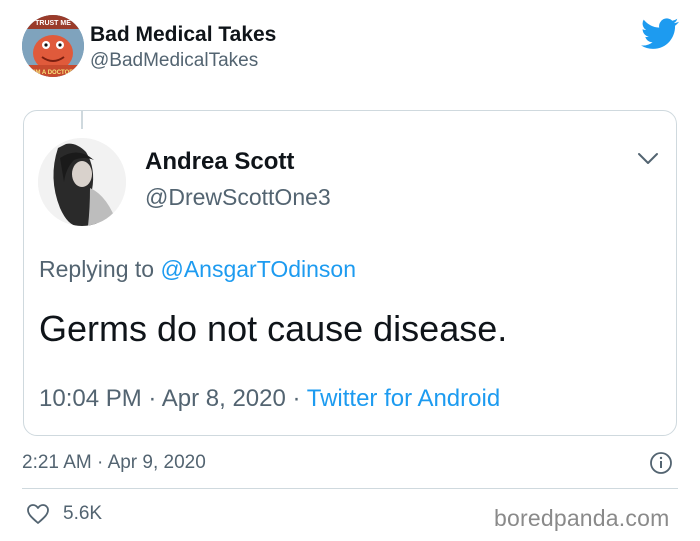 The width and height of the screenshot is (700, 541). I want to click on chevron-down-icon, so click(648, 158).